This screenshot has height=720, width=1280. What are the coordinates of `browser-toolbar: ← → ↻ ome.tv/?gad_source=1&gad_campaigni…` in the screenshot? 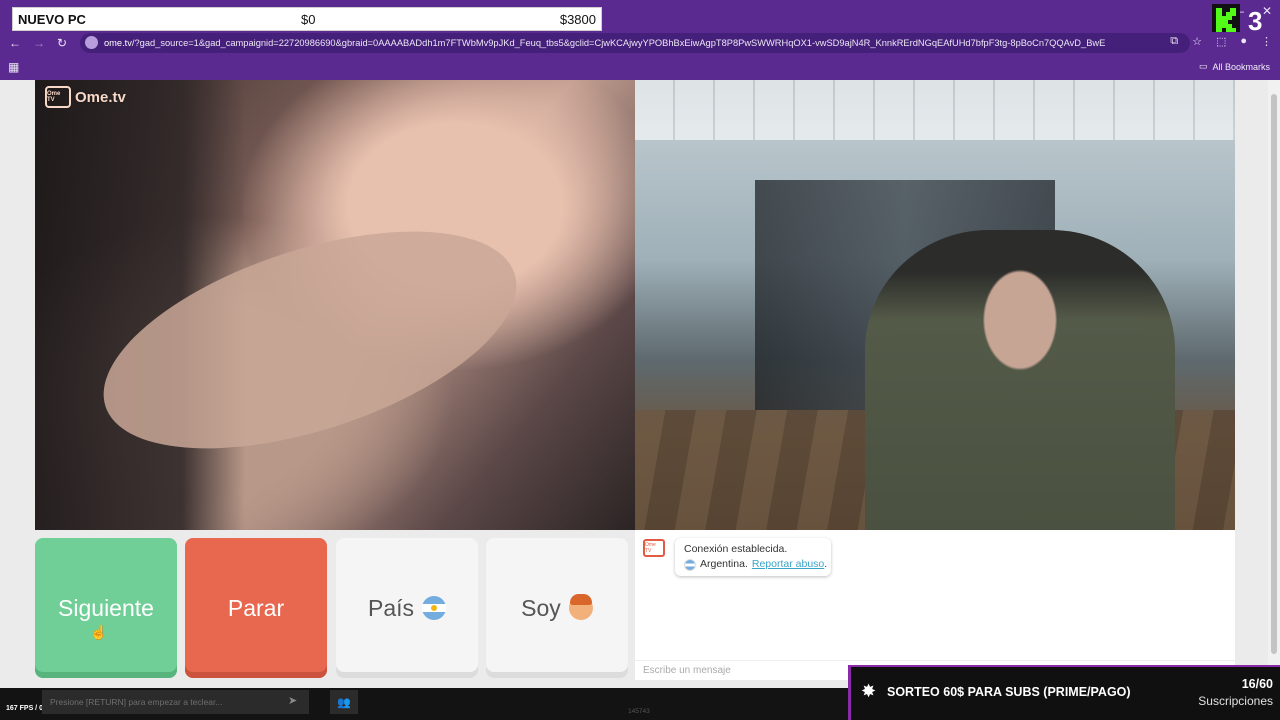 It's located at (640, 43).